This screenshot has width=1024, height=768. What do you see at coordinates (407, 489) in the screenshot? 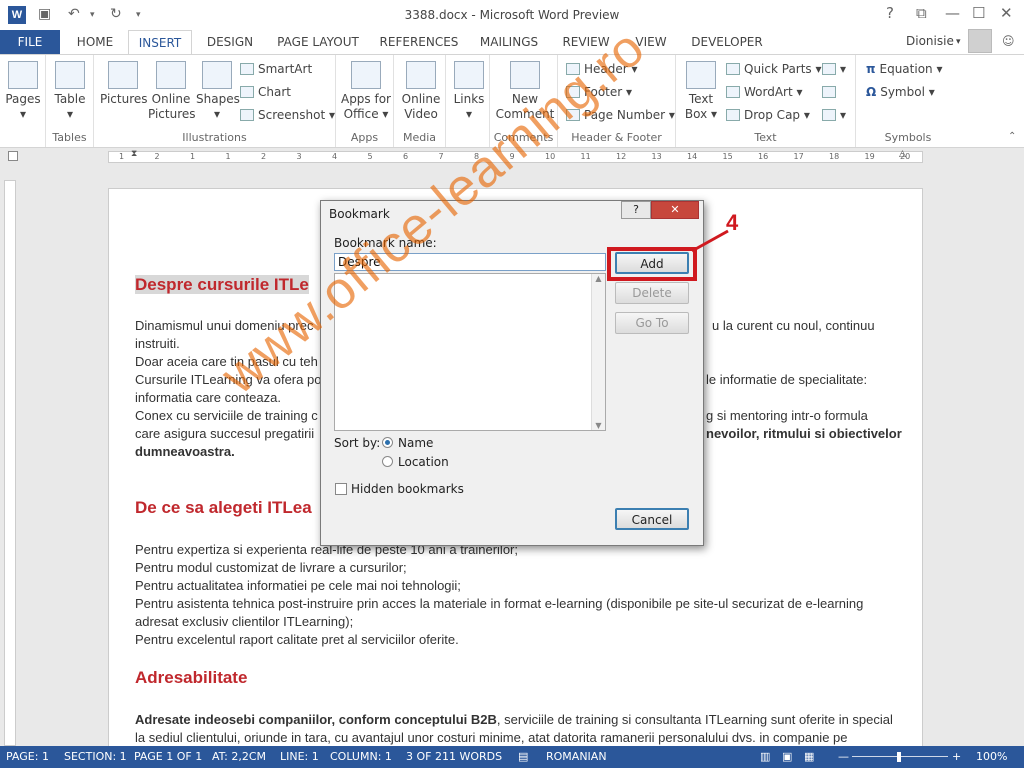
I see `hidden-bookmarks-label: Hidden bookmarks` at bounding box center [407, 489].